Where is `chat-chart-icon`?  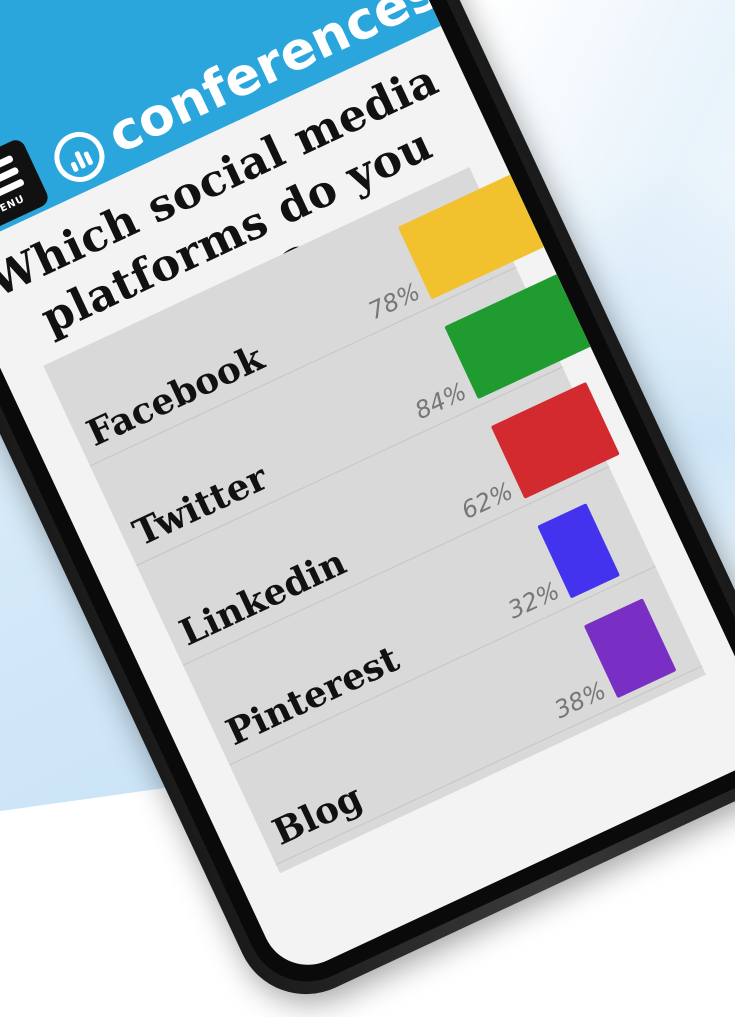 chat-chart-icon is located at coordinates (79, 157).